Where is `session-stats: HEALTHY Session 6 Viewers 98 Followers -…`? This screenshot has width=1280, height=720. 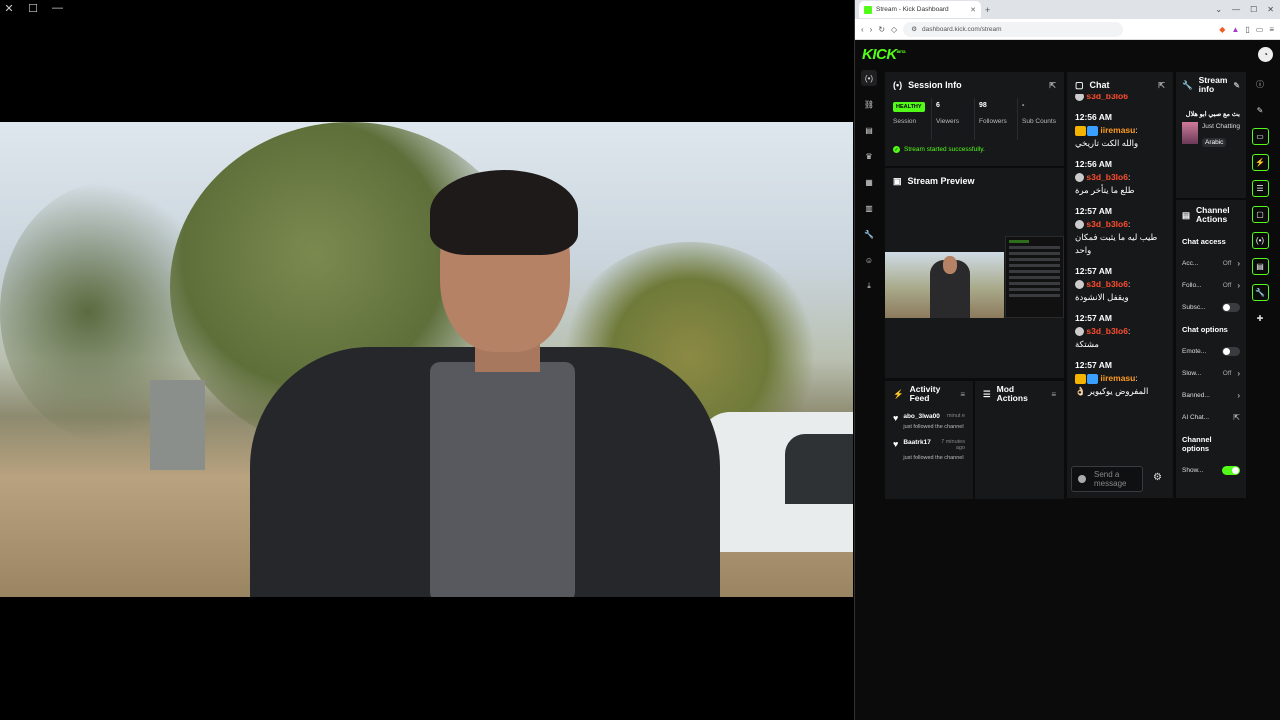 session-stats: HEALTHY Session 6 Viewers 98 Followers -… is located at coordinates (974, 119).